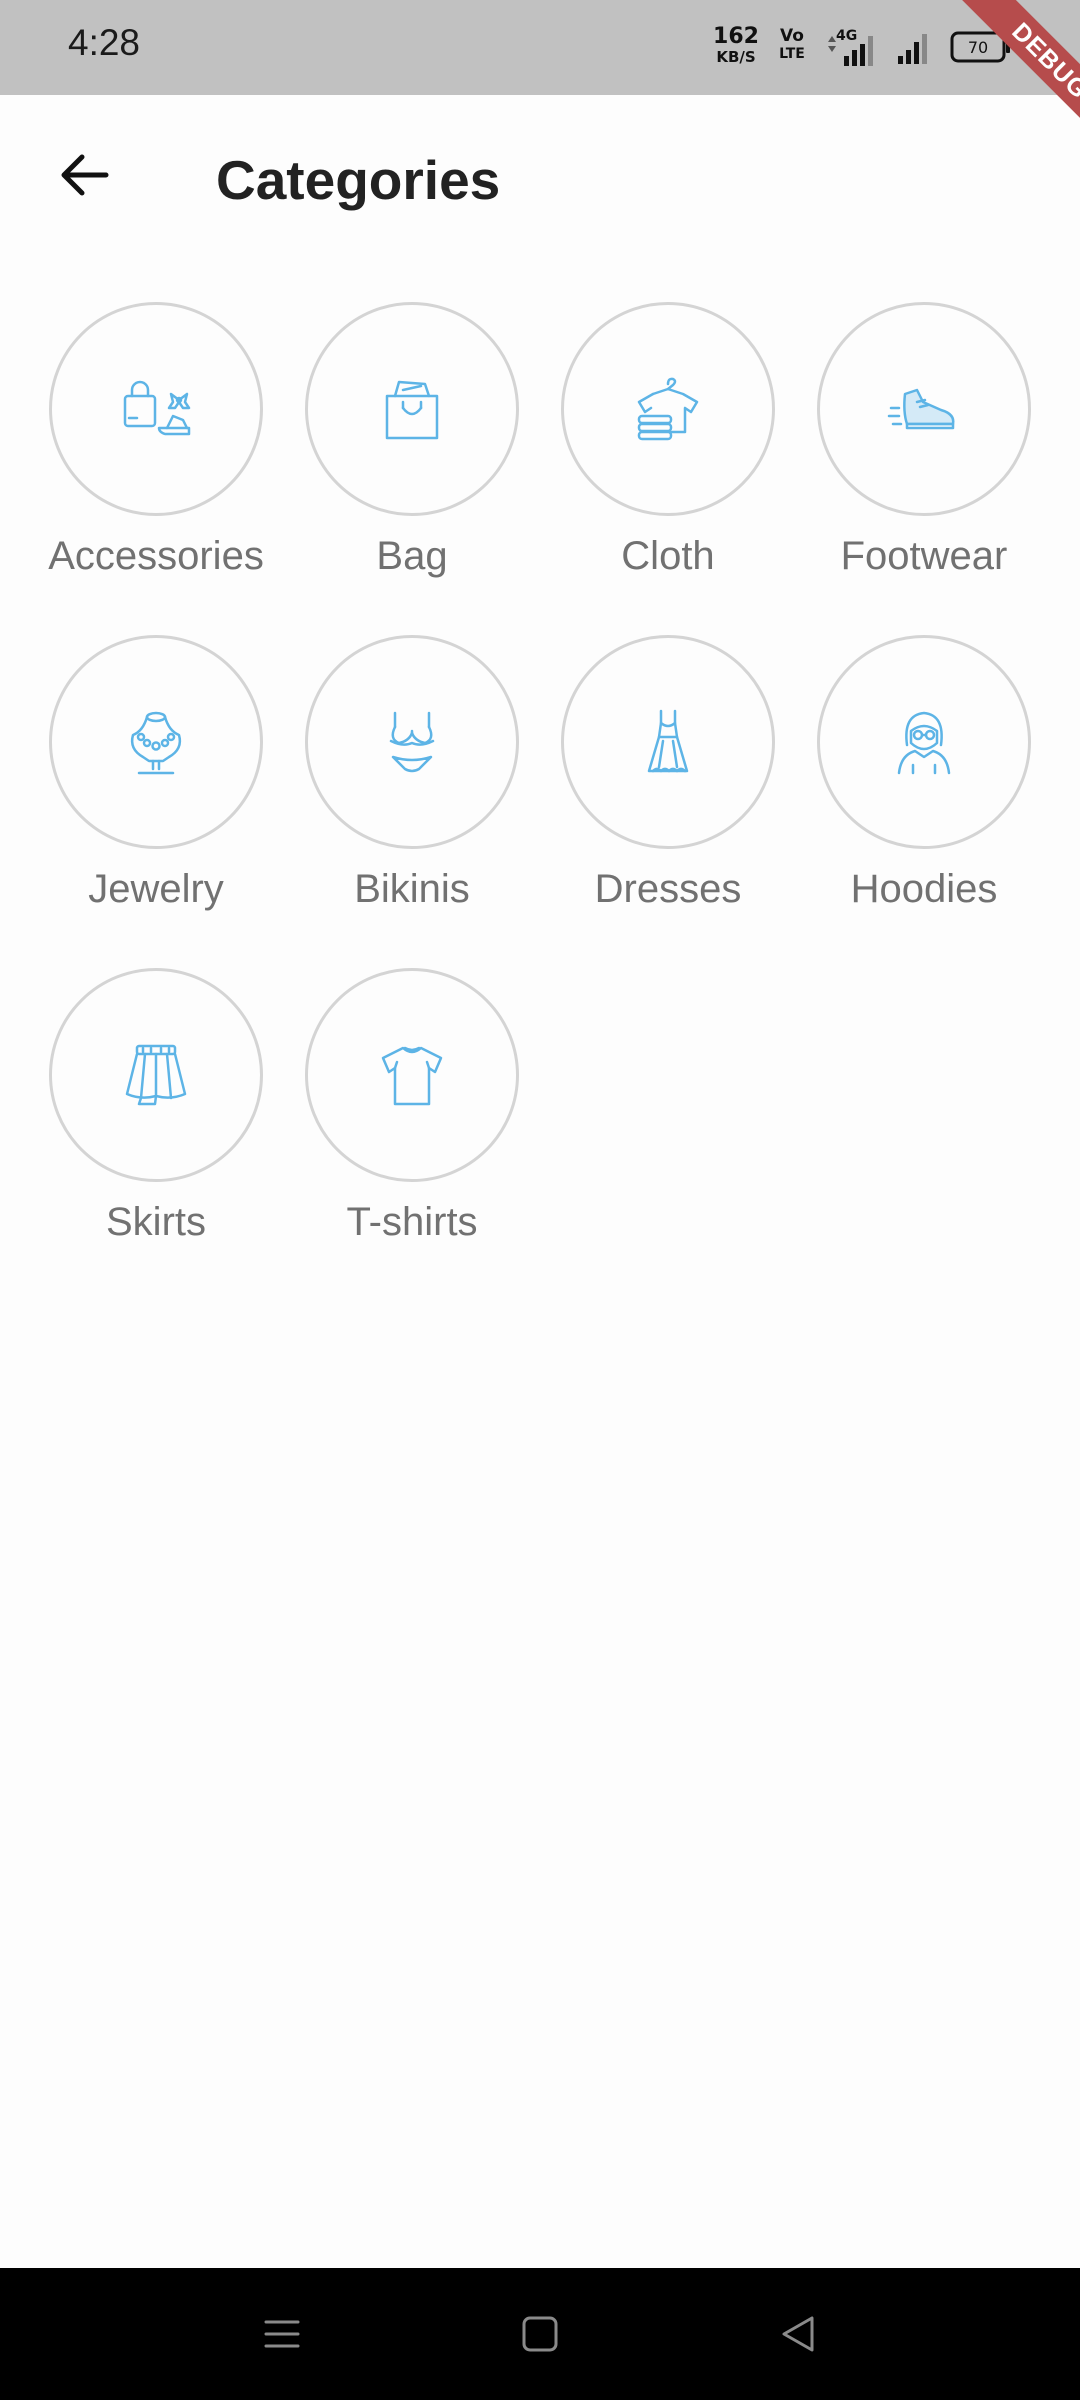 The height and width of the screenshot is (2400, 1080). I want to click on category-bikinis: Bikinis, so click(412, 801).